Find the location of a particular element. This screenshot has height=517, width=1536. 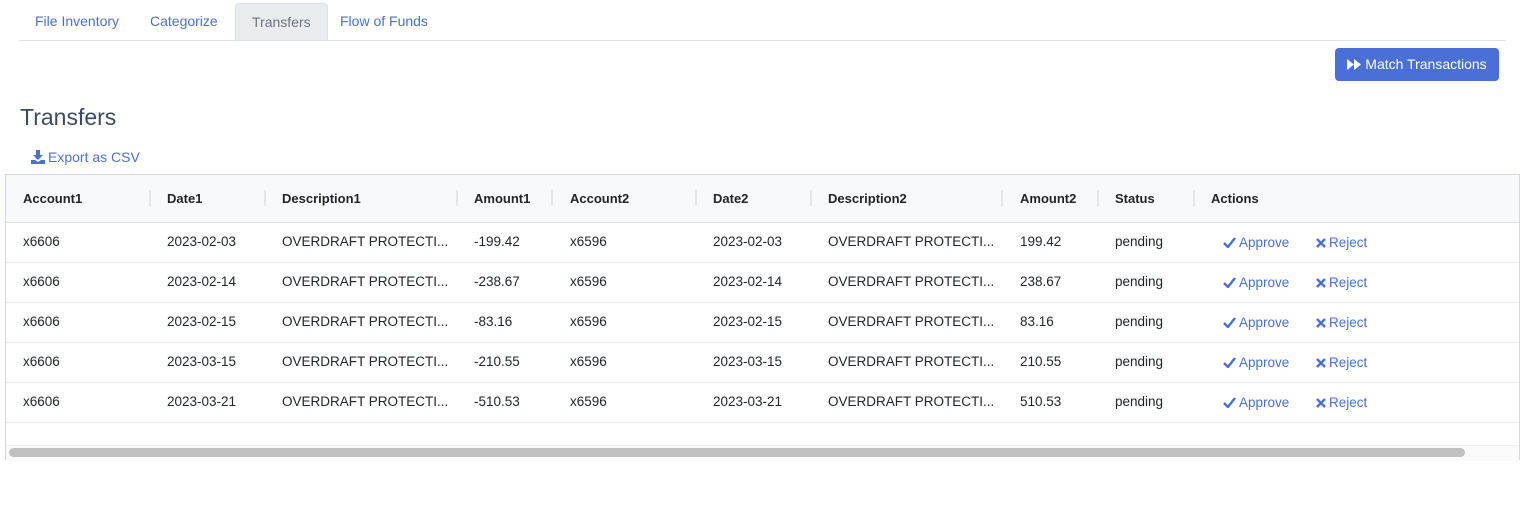

cell-amount2: 510.53 is located at coordinates (1041, 401).